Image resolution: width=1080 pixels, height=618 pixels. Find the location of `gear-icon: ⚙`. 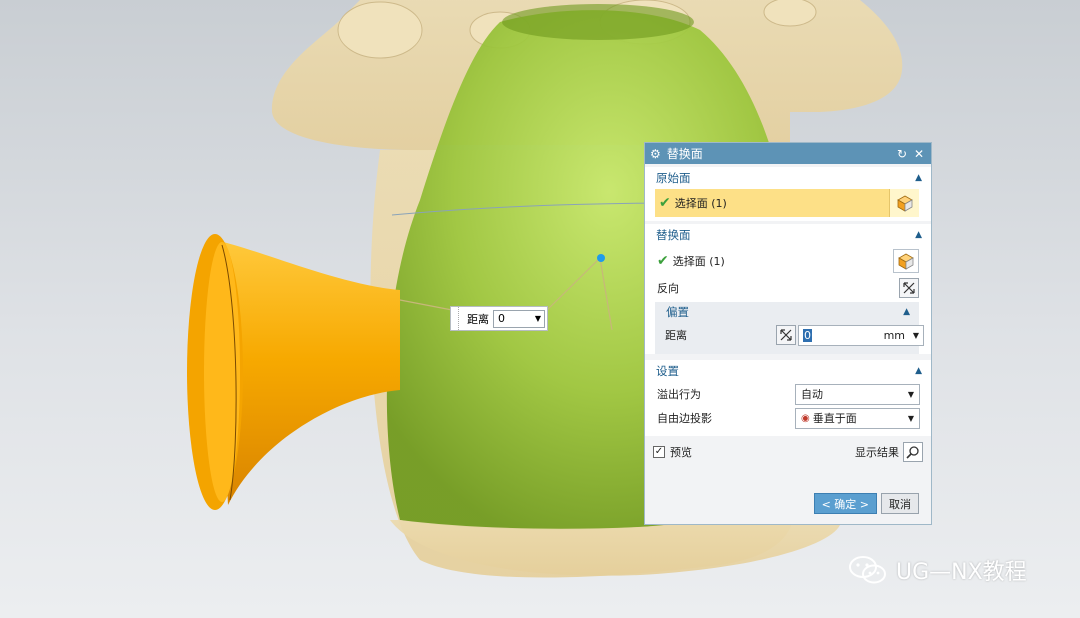

gear-icon: ⚙ is located at coordinates (655, 154).